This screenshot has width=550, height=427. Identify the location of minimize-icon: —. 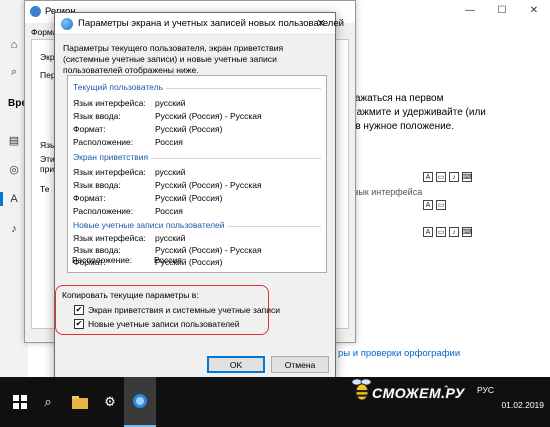
(470, 10).